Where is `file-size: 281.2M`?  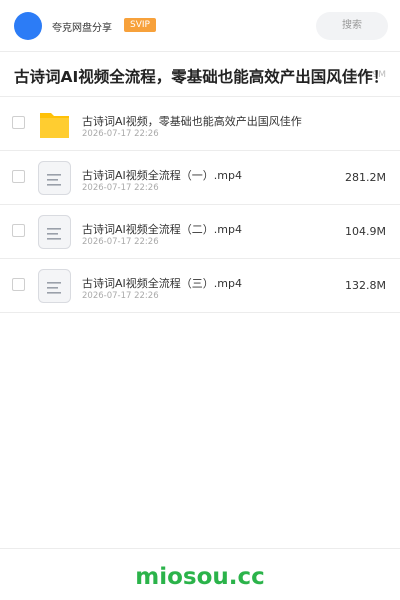
file-size: 281.2M is located at coordinates (365, 177).